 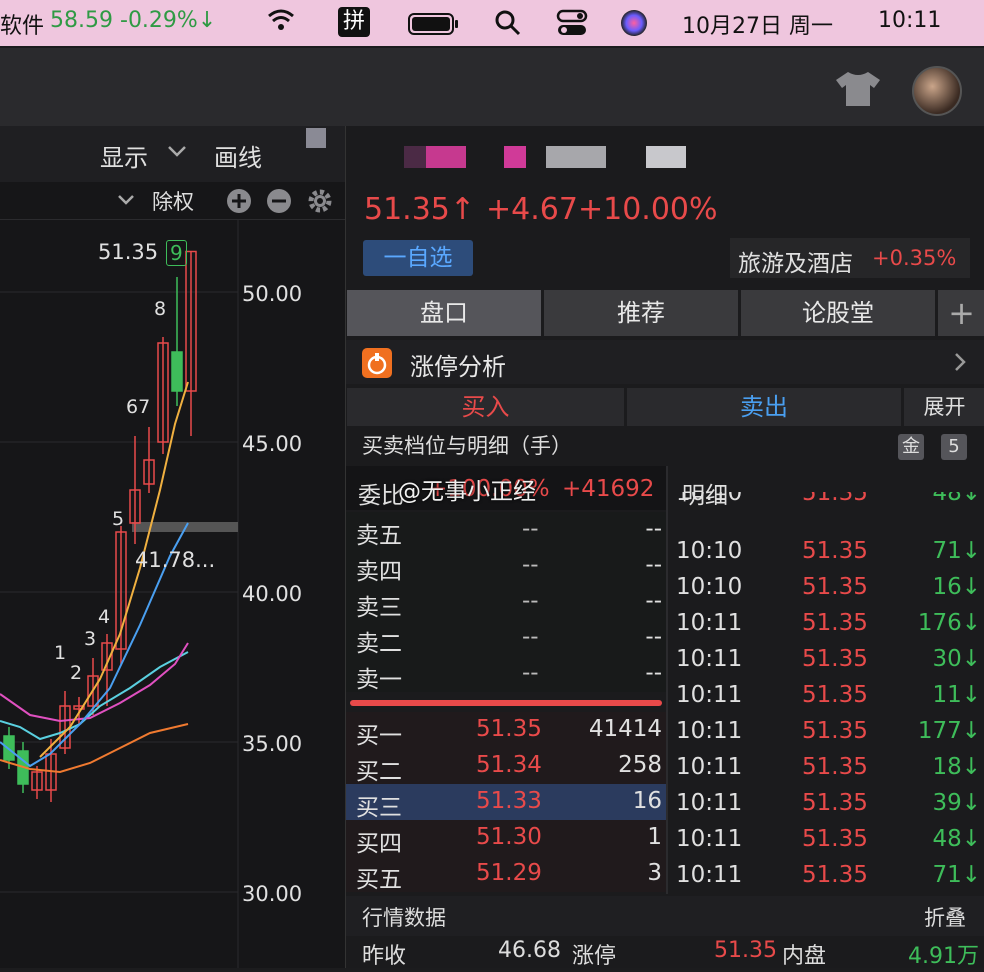 What do you see at coordinates (944, 407) in the screenshot?
I see `expand-button: 展开` at bounding box center [944, 407].